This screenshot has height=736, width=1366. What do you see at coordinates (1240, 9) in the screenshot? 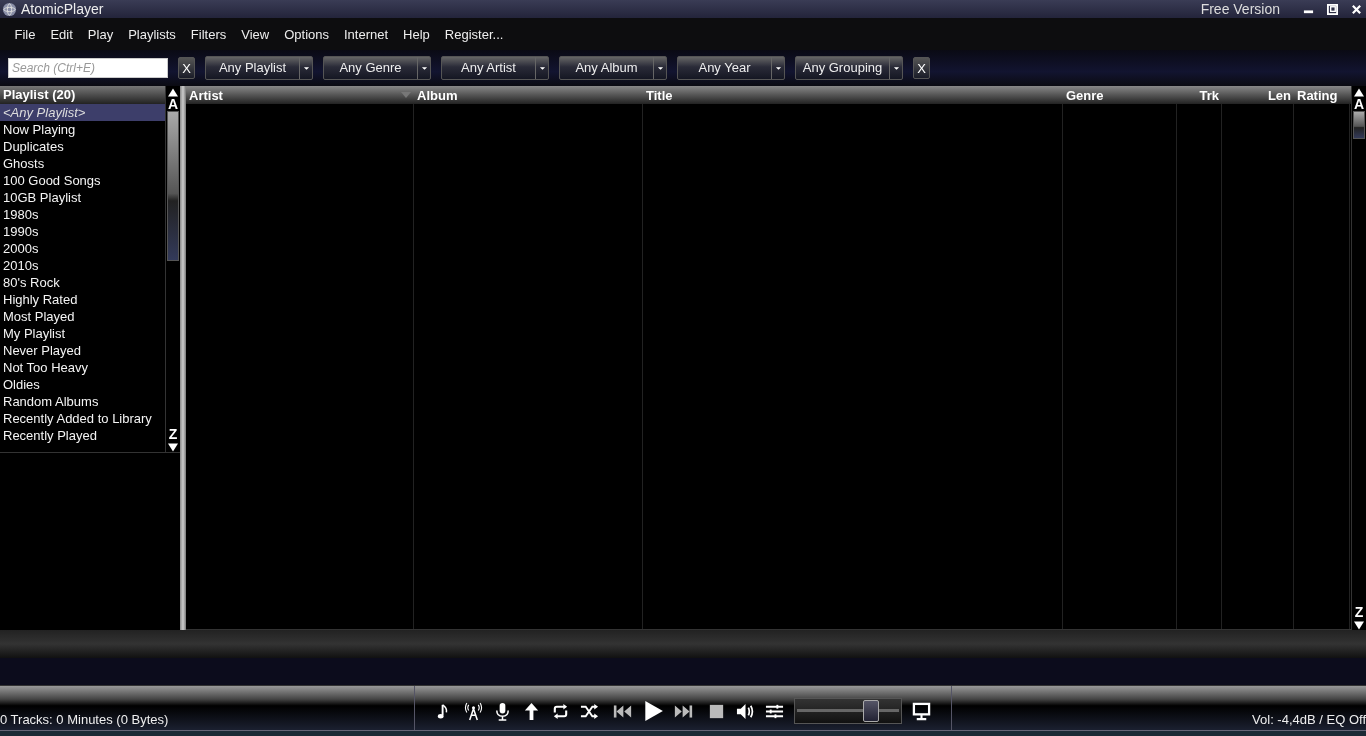
I see `edition-label: Free Version` at bounding box center [1240, 9].